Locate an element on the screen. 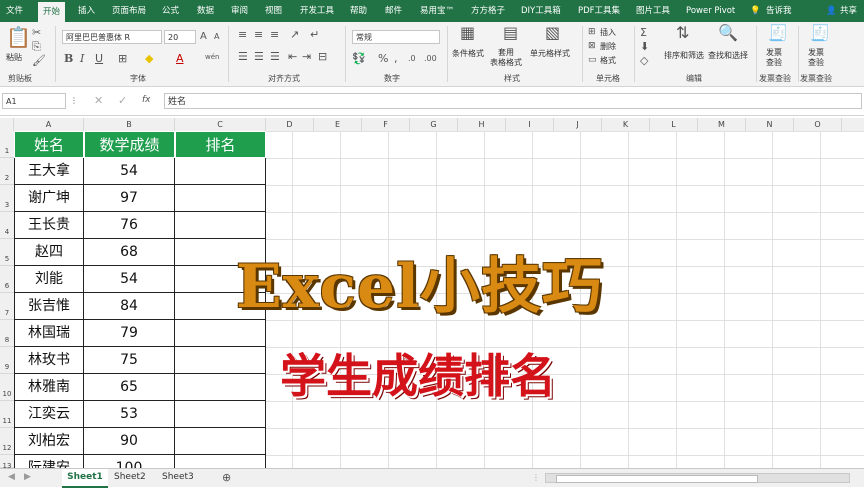 Image resolution: width=864 pixels, height=488 pixels. column-header: H is located at coordinates (482, 124).